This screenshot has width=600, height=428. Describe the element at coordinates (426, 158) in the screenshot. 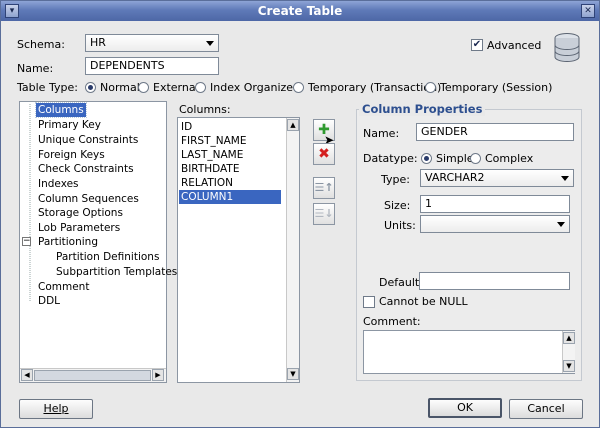

I see `radio-simple` at that location.